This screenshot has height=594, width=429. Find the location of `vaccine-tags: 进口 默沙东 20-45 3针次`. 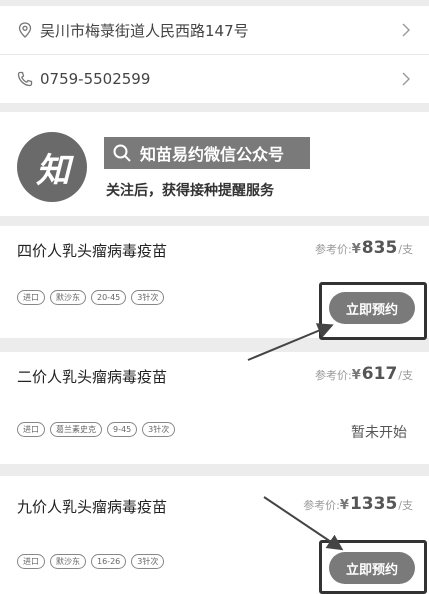

vaccine-tags: 进口 默沙东 20-45 3针次 is located at coordinates (91, 297).